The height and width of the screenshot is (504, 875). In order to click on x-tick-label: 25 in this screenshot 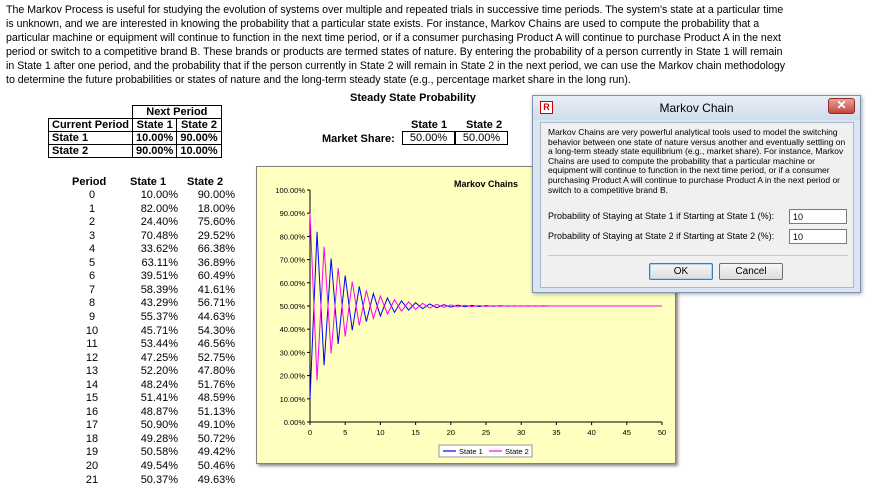, I will do `click(486, 432)`.